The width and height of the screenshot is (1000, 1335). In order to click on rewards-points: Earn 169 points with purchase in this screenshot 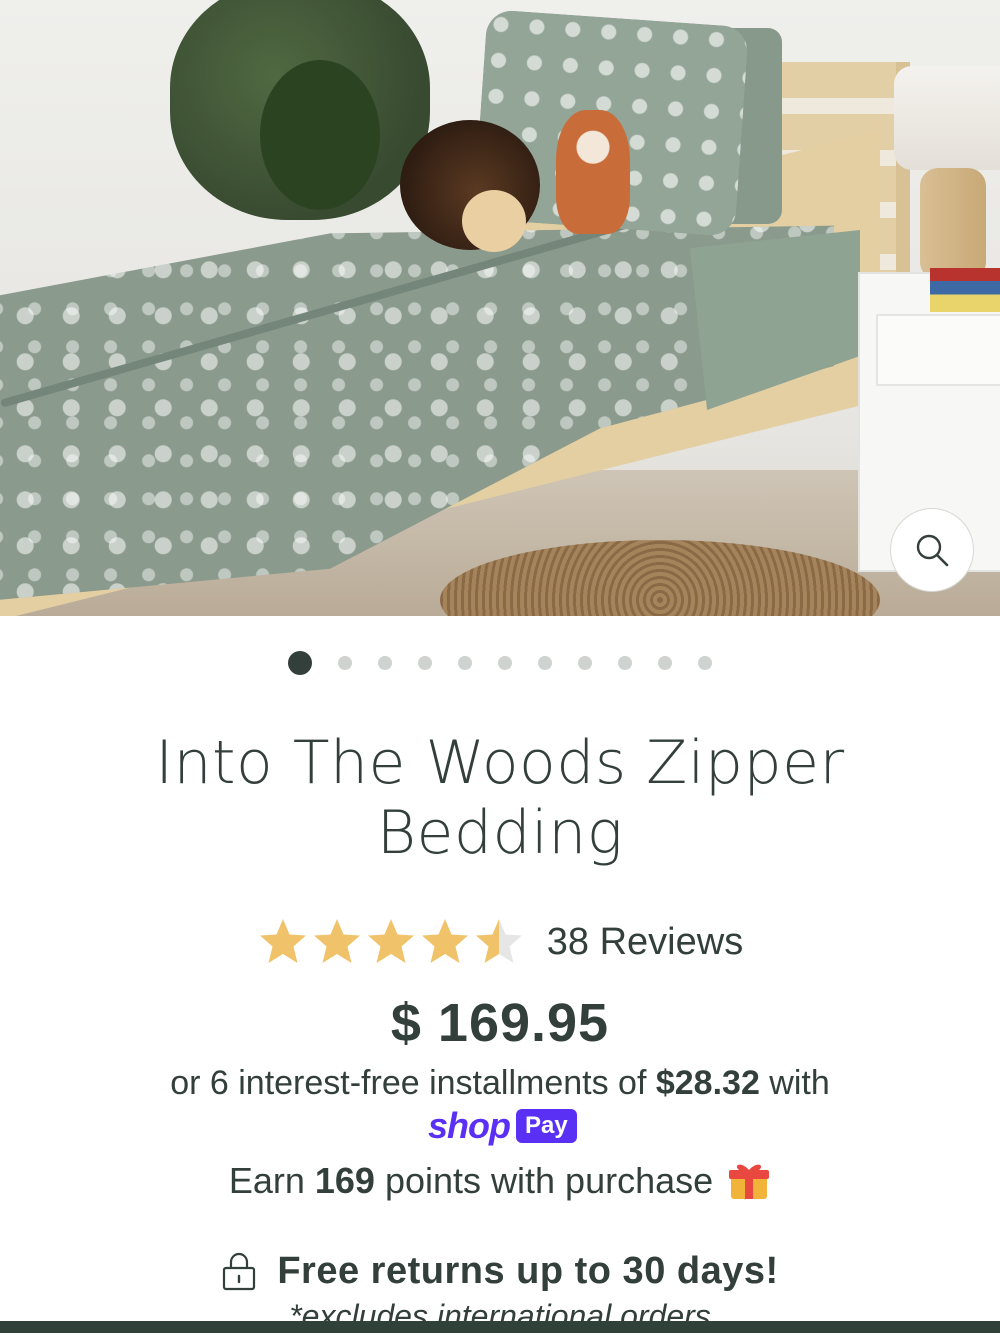, I will do `click(500, 1181)`.